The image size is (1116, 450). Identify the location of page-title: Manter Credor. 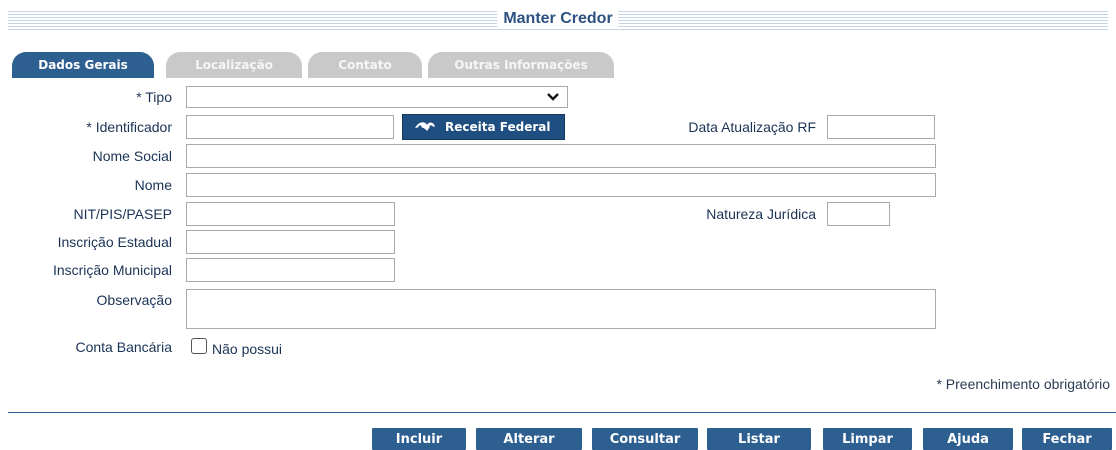
(558, 19).